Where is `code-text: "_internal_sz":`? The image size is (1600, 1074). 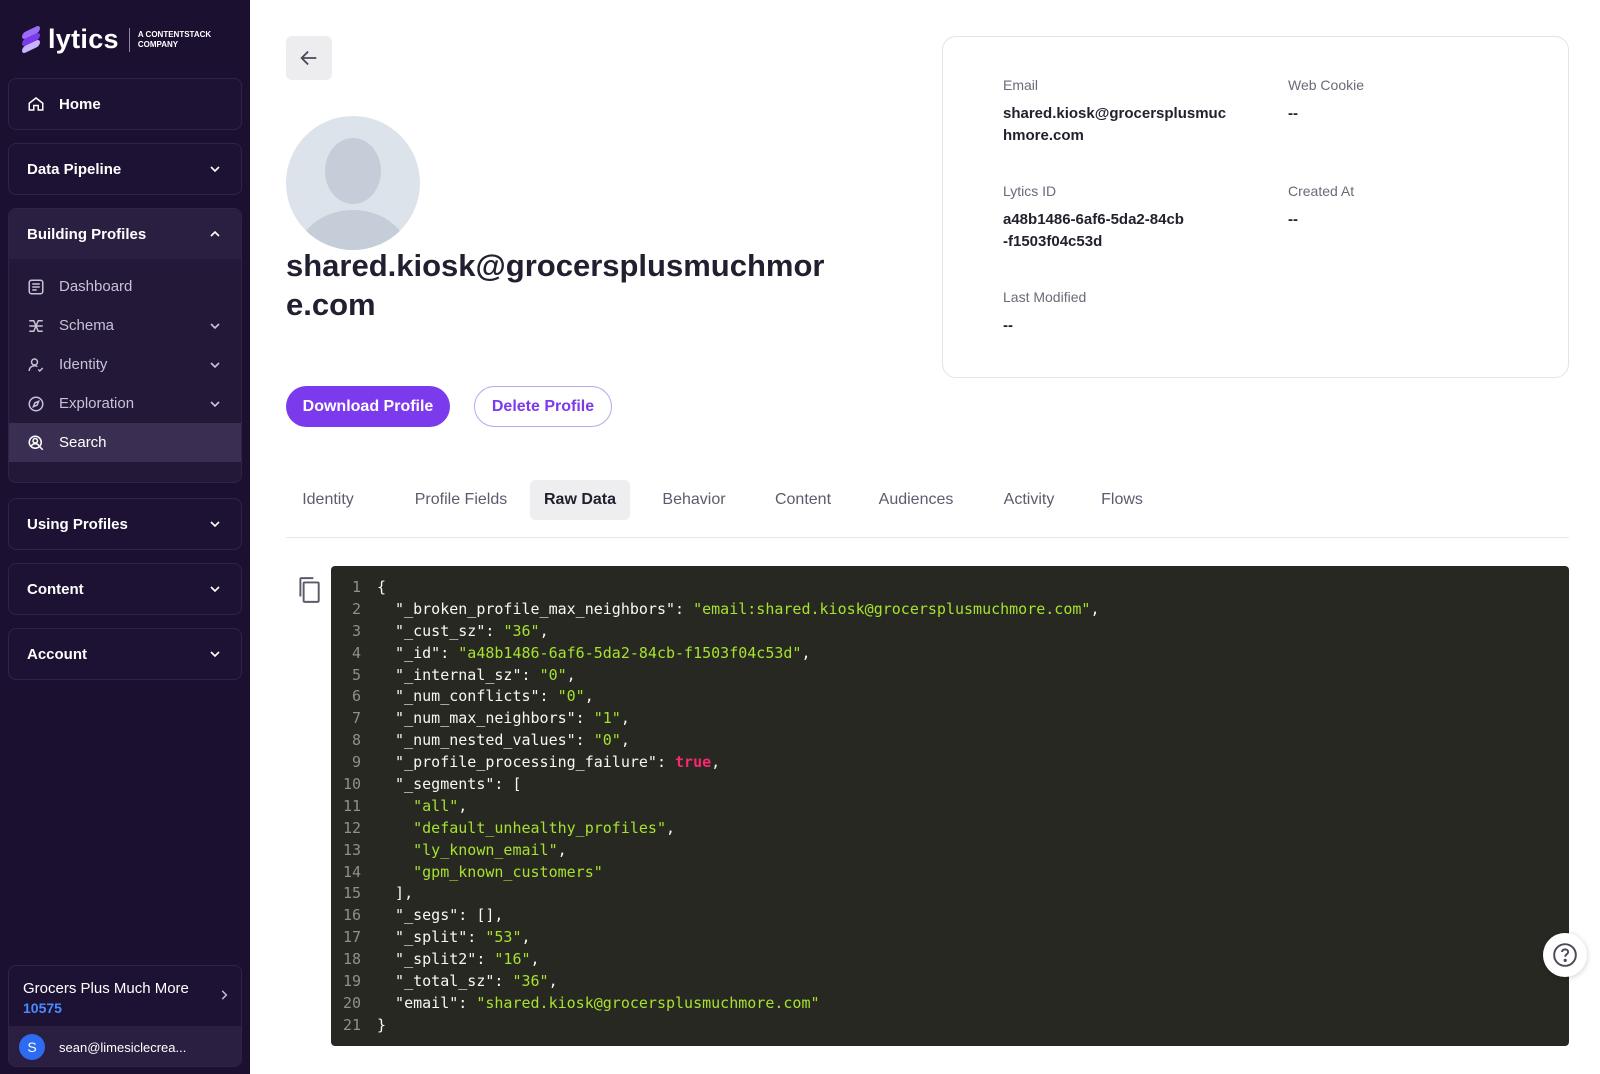 code-text: "_internal_sz": is located at coordinates (458, 674).